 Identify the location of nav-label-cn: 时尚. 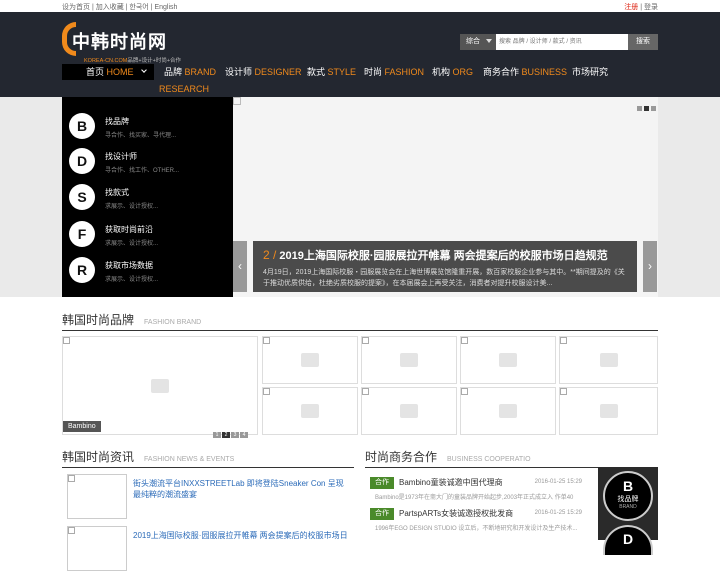
(373, 72).